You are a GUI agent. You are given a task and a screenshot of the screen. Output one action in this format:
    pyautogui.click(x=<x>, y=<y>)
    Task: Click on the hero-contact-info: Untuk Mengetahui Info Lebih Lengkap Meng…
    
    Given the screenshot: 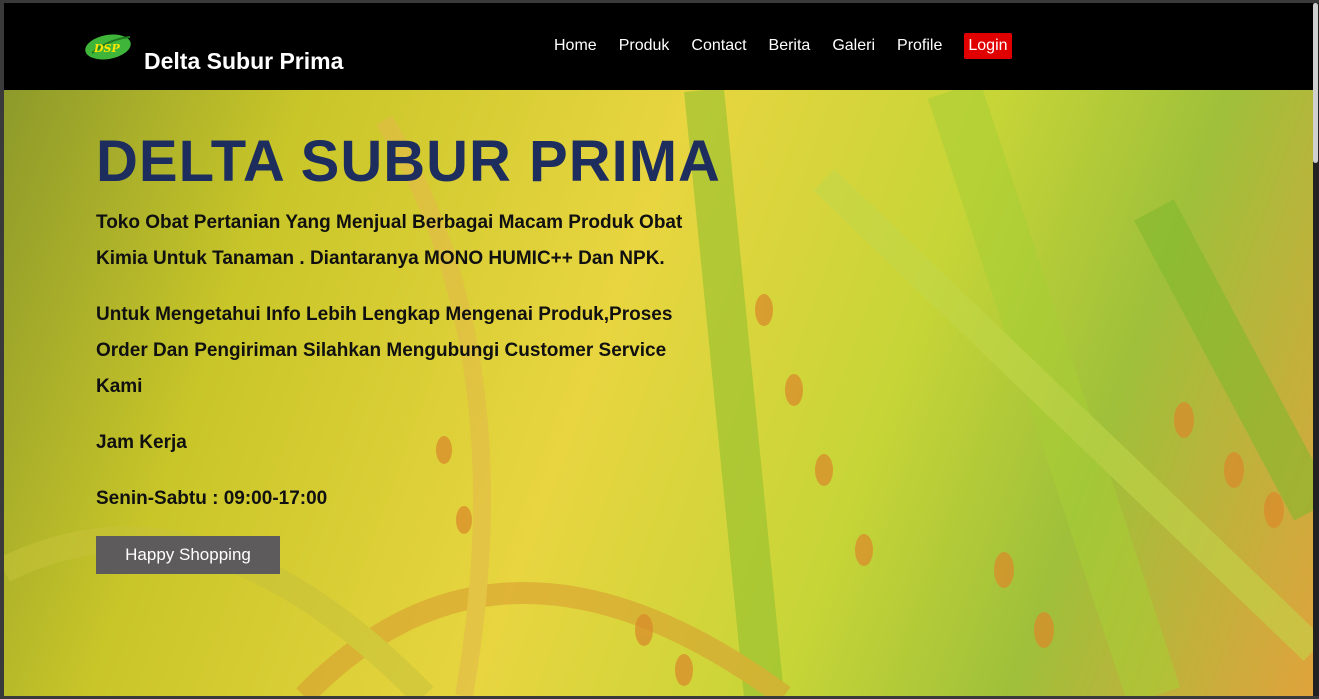 What is the action you would take?
    pyautogui.click(x=384, y=350)
    